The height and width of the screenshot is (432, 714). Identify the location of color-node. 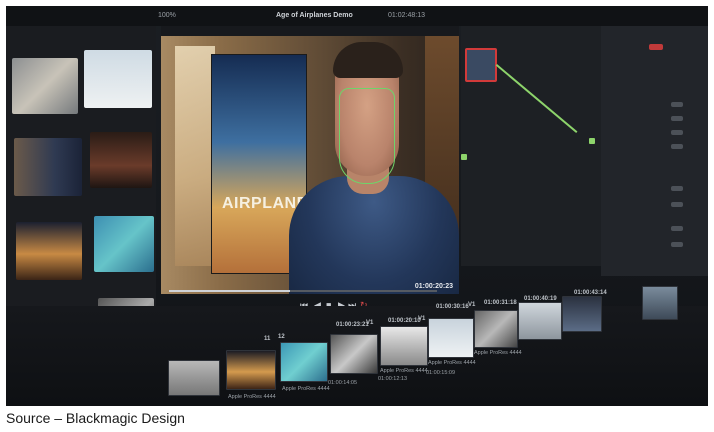
(481, 65).